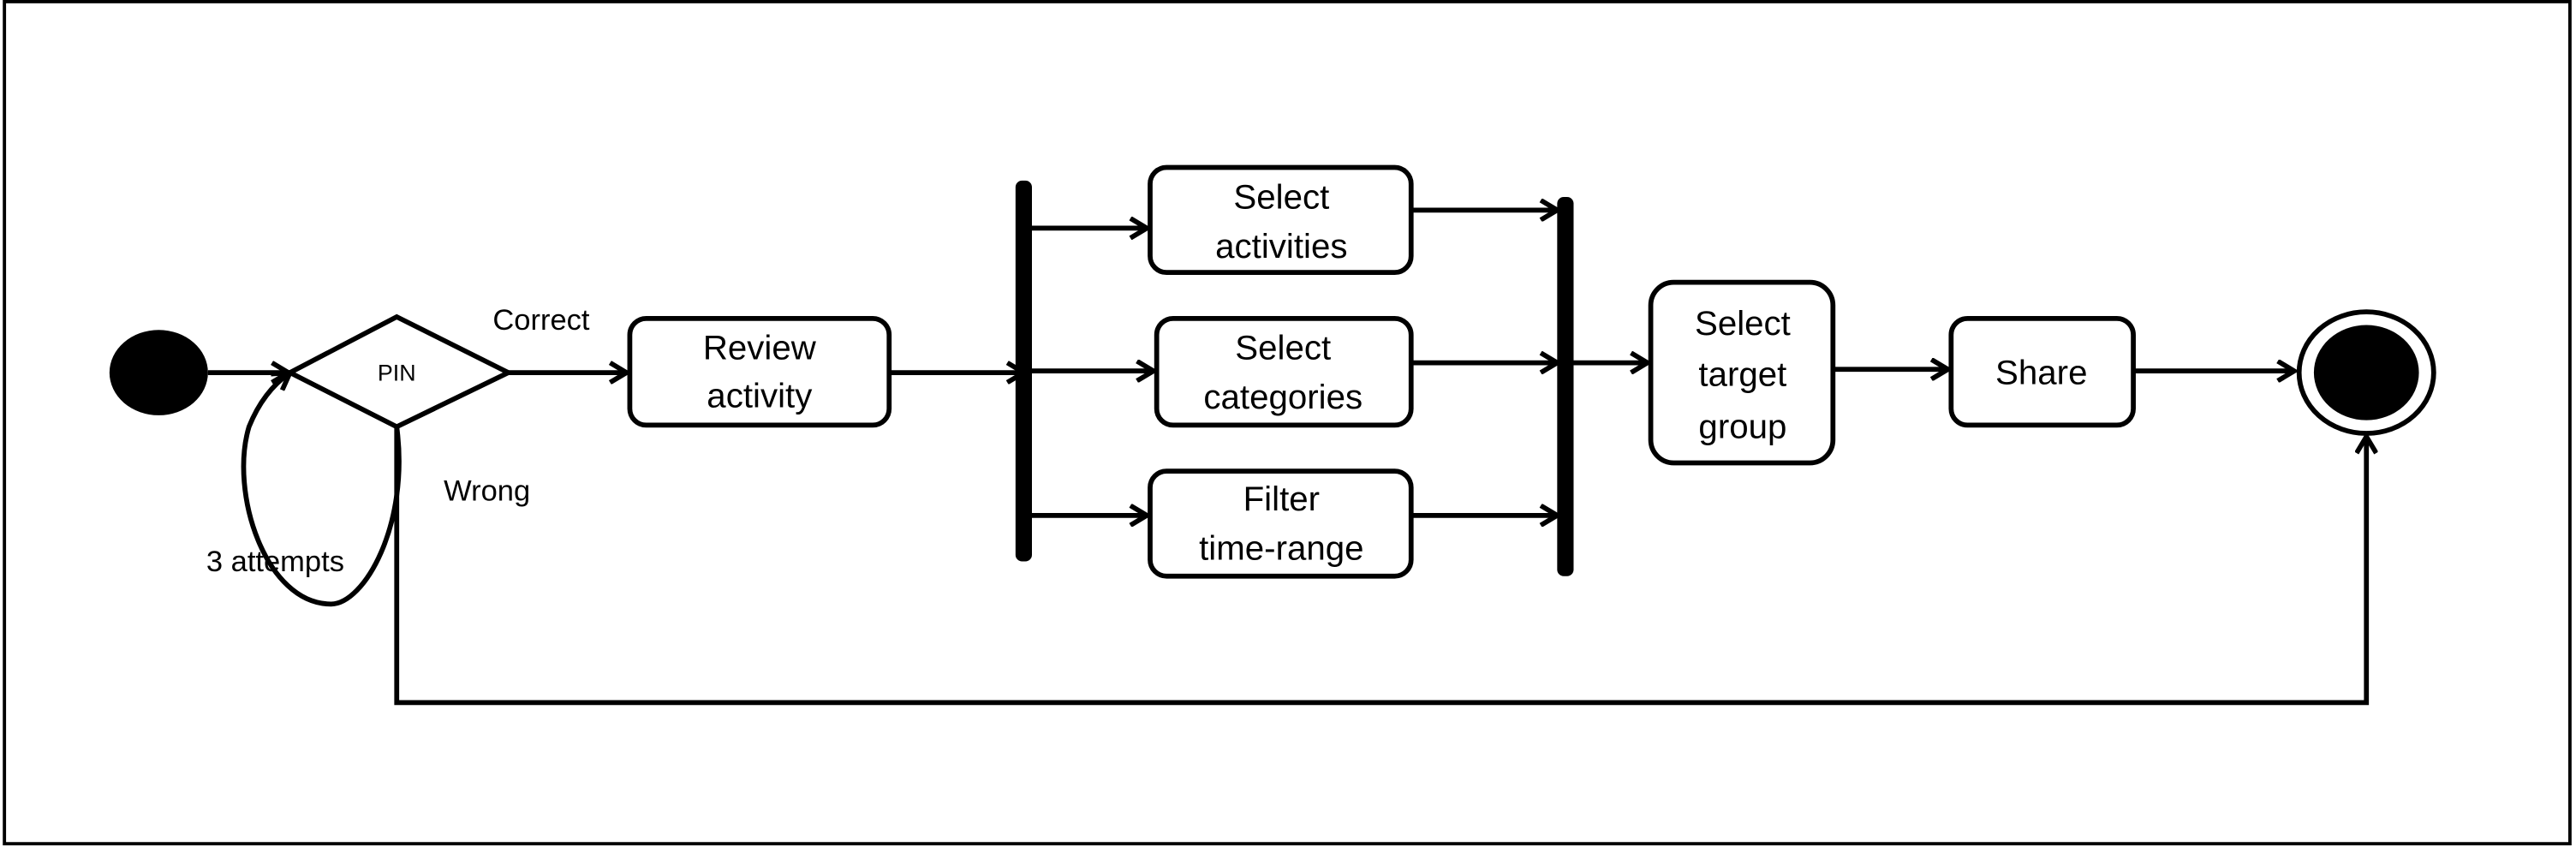 This screenshot has height=847, width=2576. Describe the element at coordinates (1283, 397) in the screenshot. I see `svg-text: categories` at that location.